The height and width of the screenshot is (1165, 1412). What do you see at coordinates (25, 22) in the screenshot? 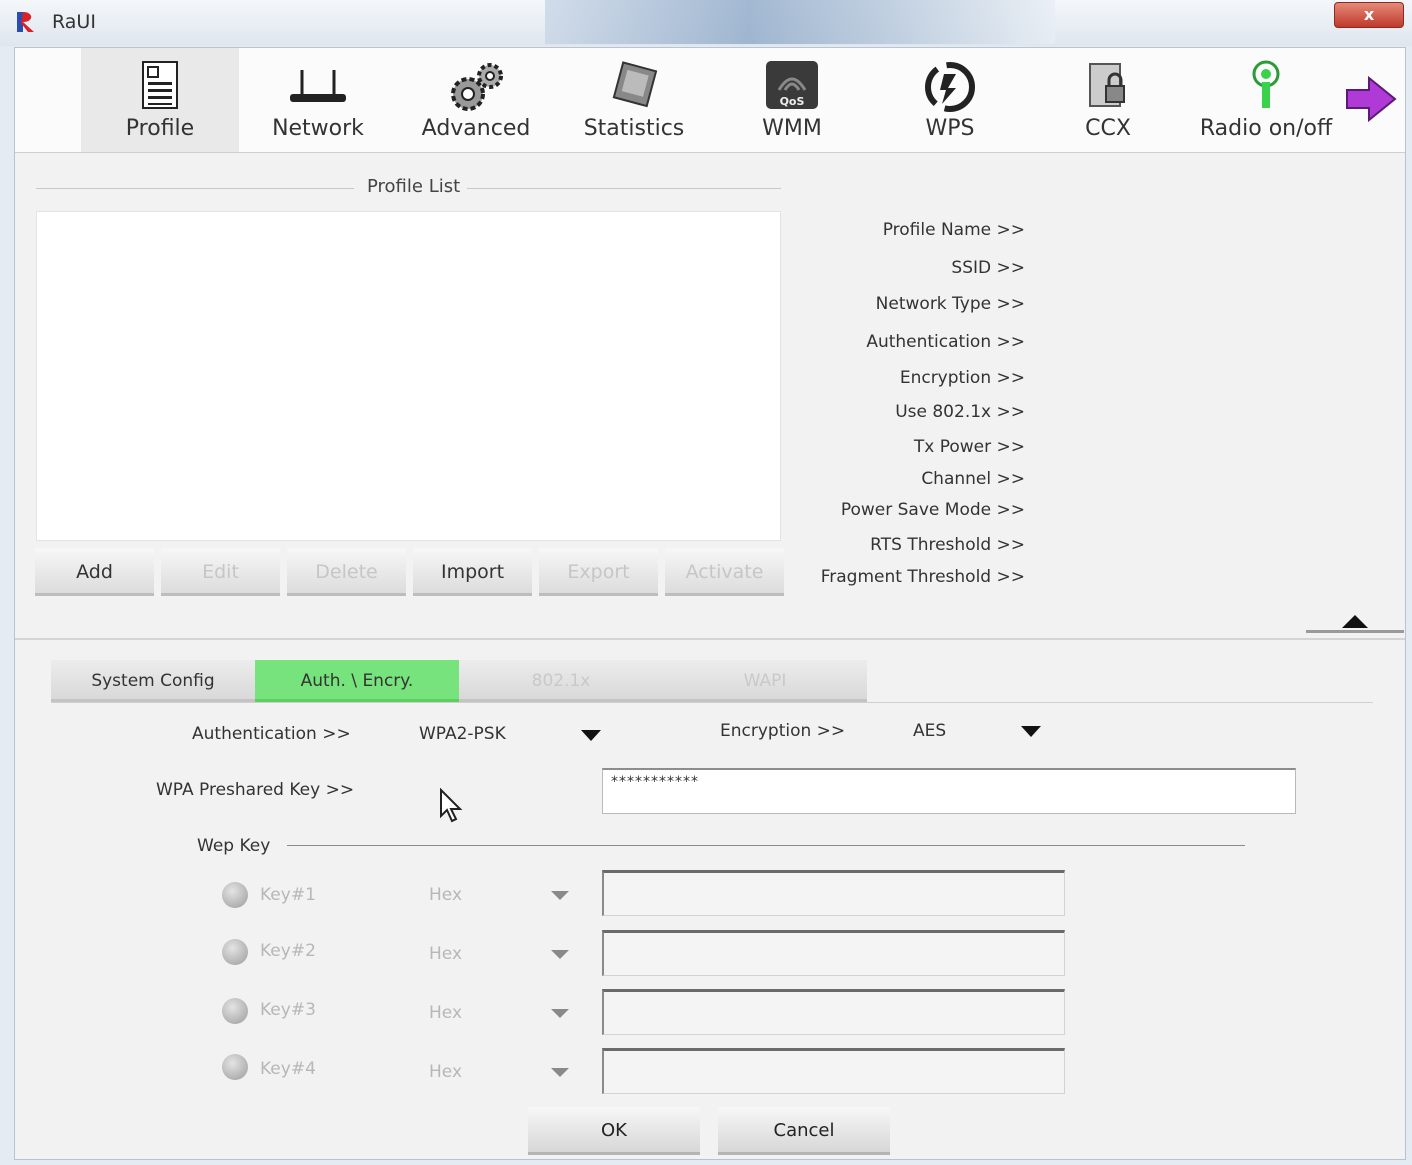
I see `ralink-logo-icon` at bounding box center [25, 22].